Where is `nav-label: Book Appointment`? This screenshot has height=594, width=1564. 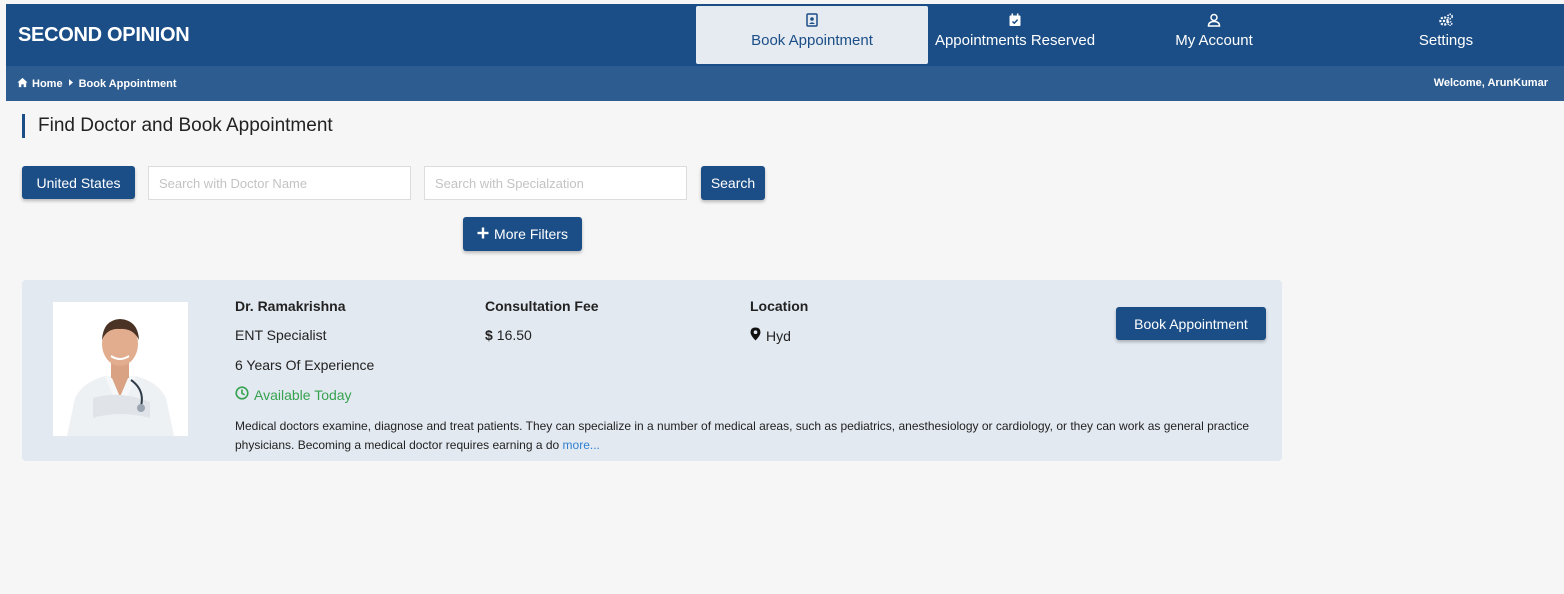
nav-label: Book Appointment is located at coordinates (812, 40).